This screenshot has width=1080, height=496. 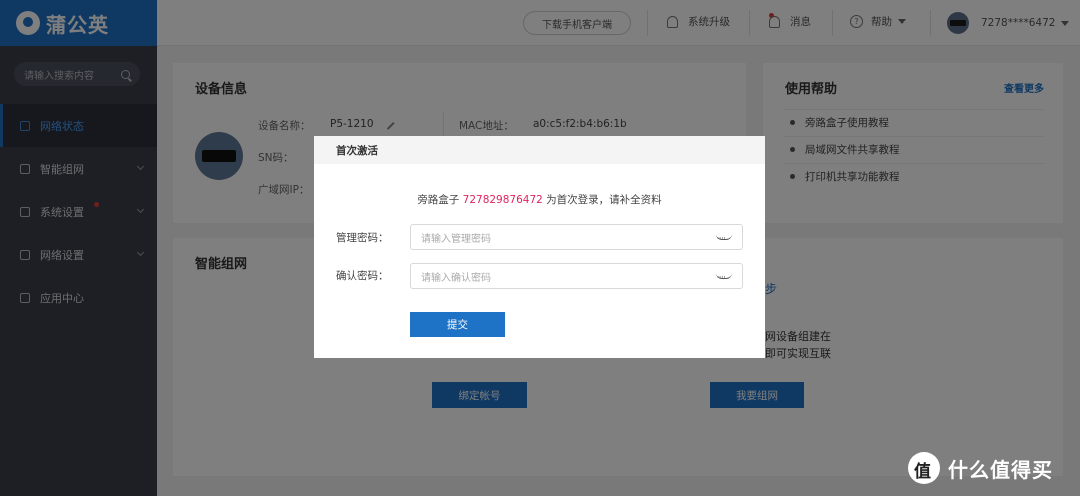 I want to click on info-prefix: 旁路盒子, so click(x=438, y=200).